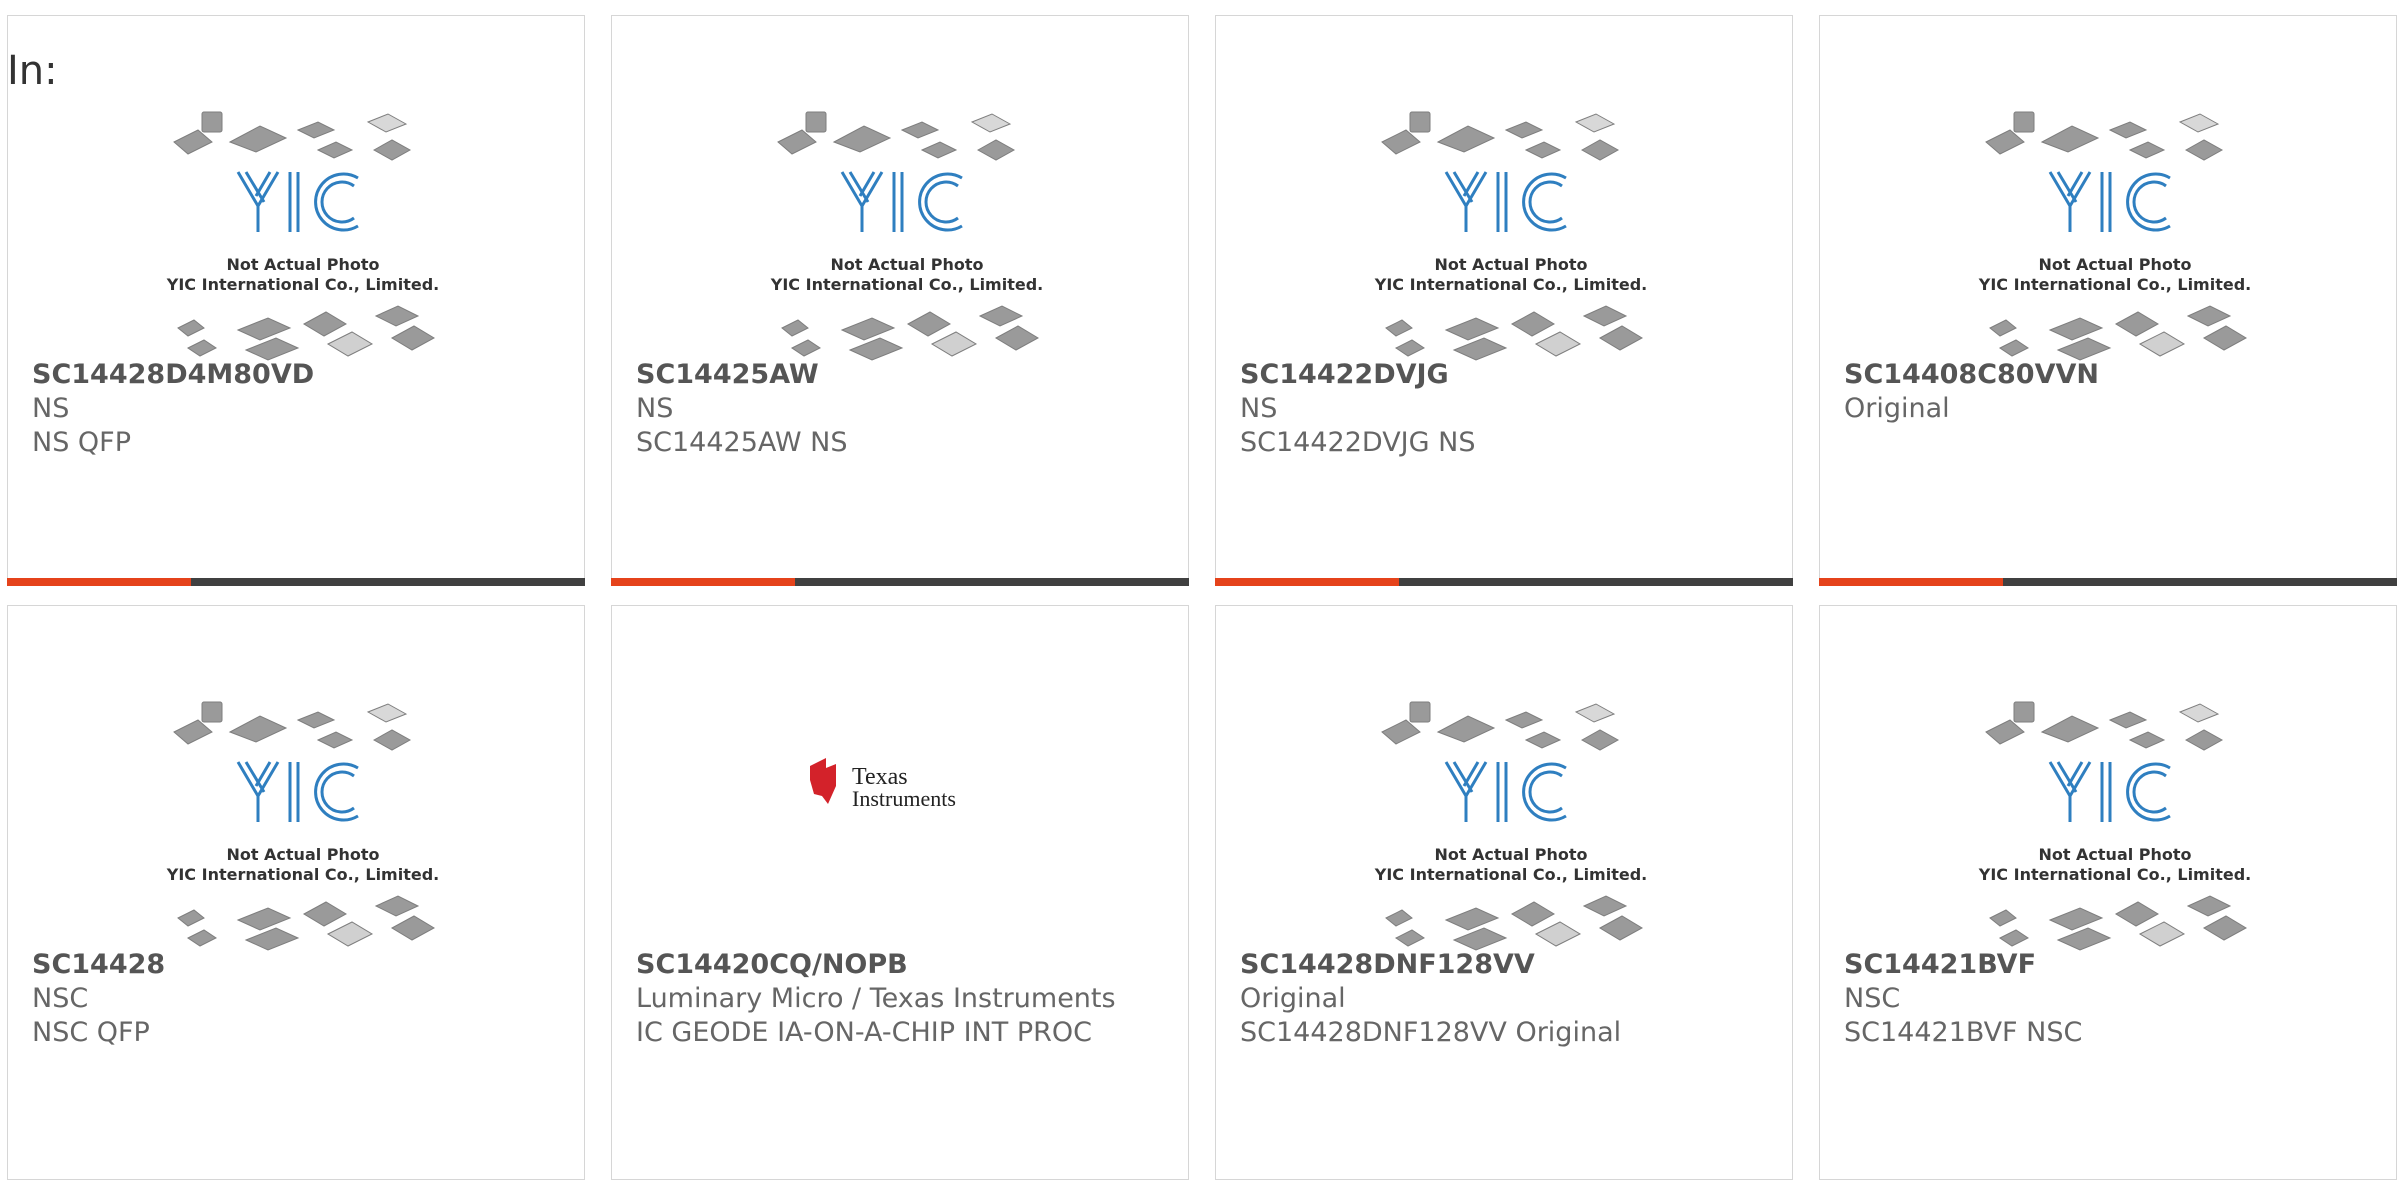 This screenshot has height=1180, width=2400. What do you see at coordinates (287, 965) in the screenshot?
I see `part-number-link: SC14428` at bounding box center [287, 965].